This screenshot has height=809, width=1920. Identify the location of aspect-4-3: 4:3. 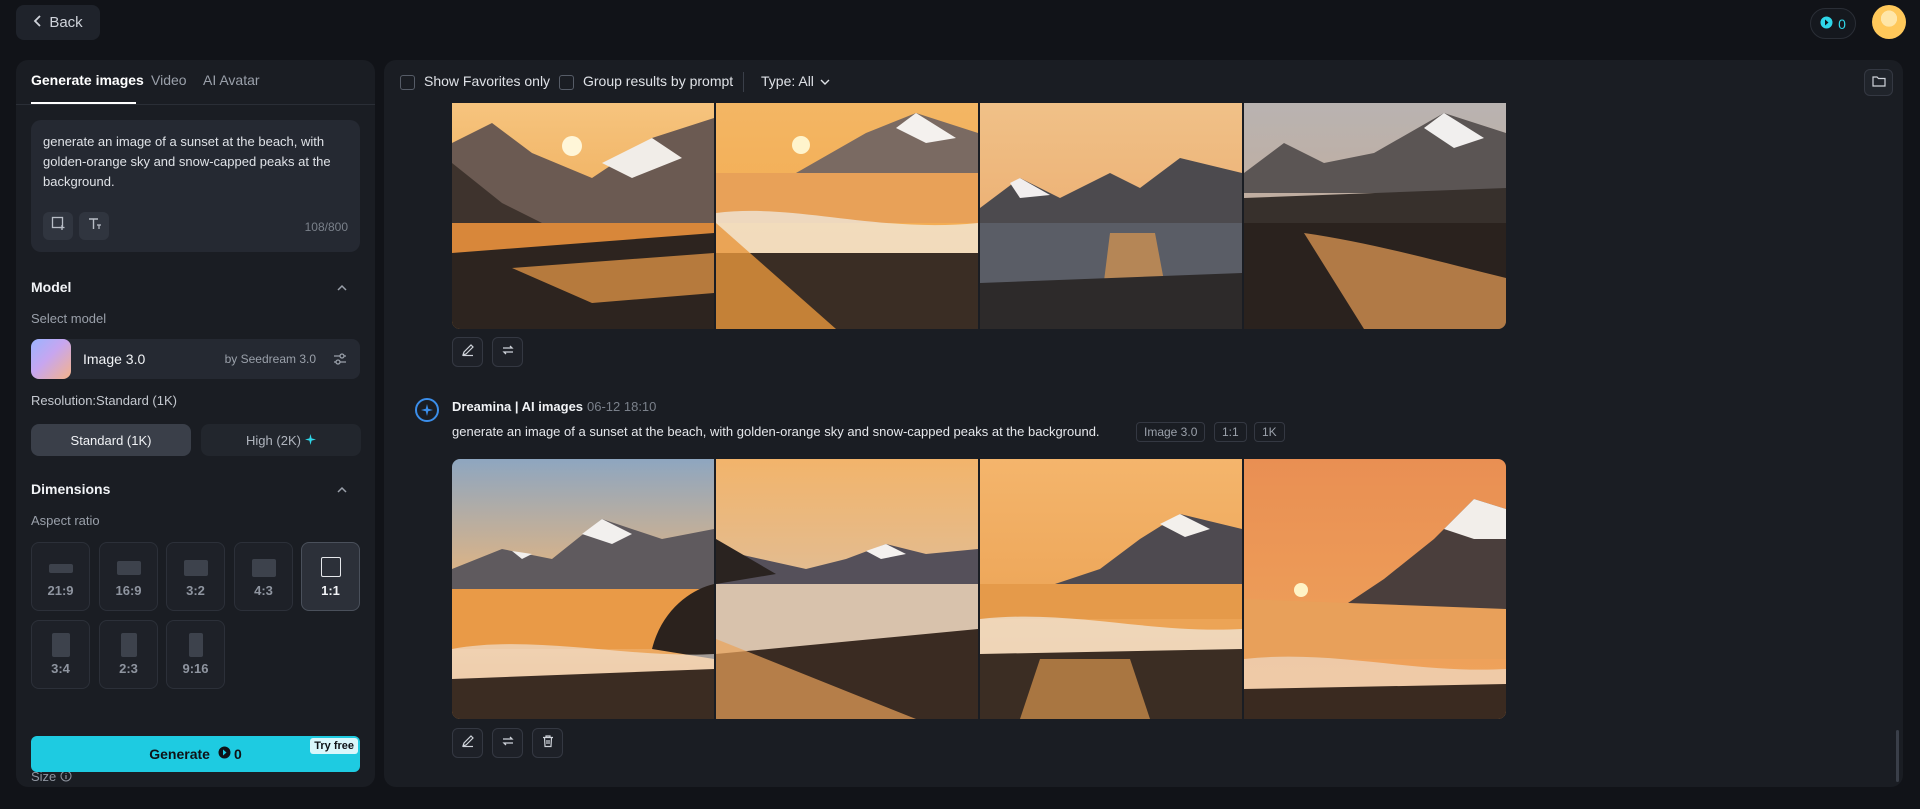
(263, 576).